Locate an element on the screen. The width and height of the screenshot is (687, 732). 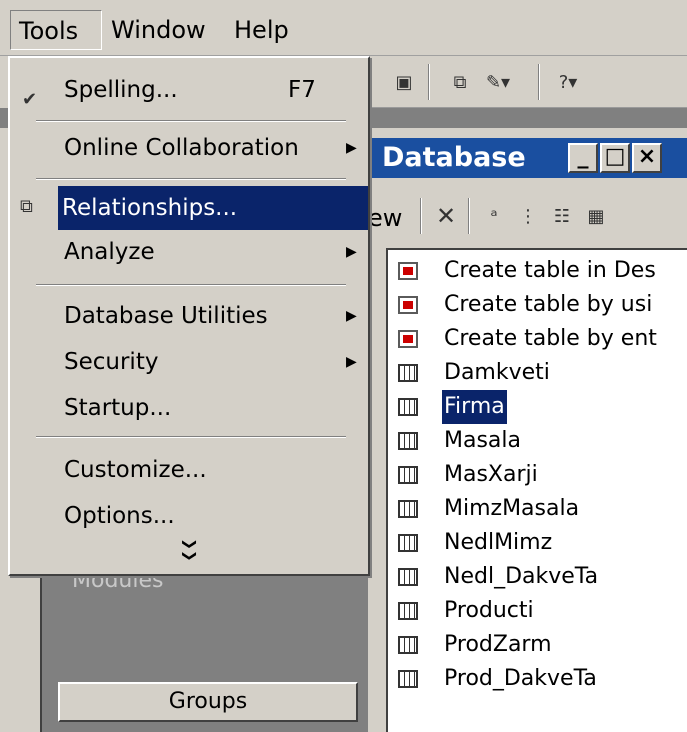
menu-window: Window is located at coordinates (158, 30).